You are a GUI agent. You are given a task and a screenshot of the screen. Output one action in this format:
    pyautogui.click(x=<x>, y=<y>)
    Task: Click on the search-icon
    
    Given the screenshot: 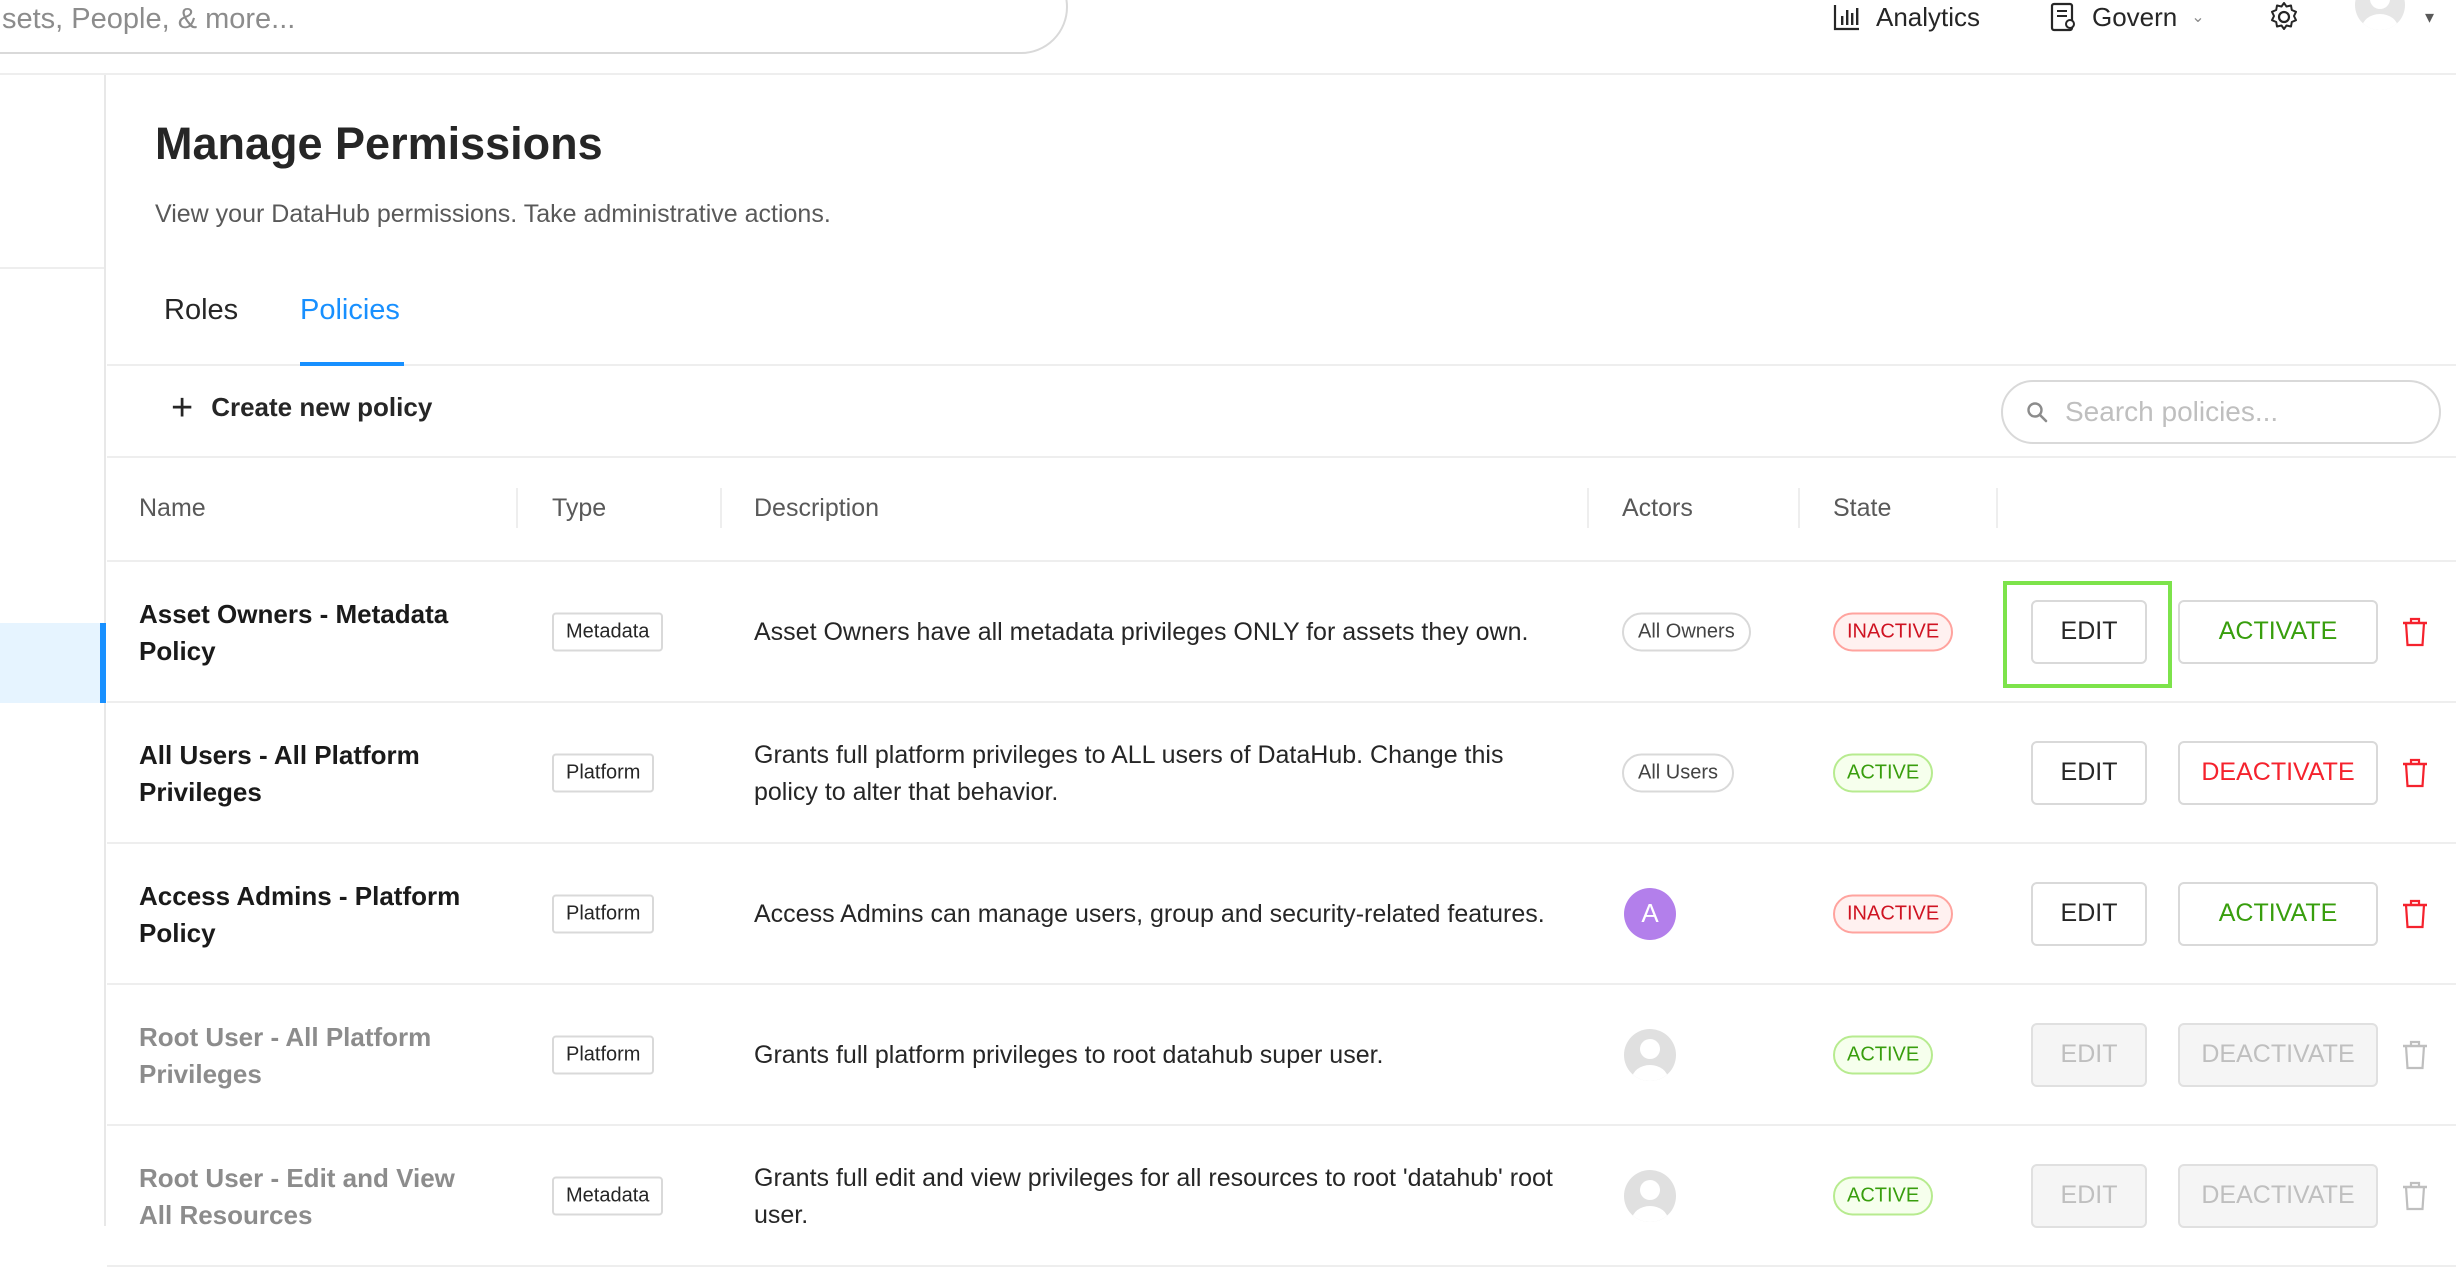 What is the action you would take?
    pyautogui.click(x=2037, y=412)
    